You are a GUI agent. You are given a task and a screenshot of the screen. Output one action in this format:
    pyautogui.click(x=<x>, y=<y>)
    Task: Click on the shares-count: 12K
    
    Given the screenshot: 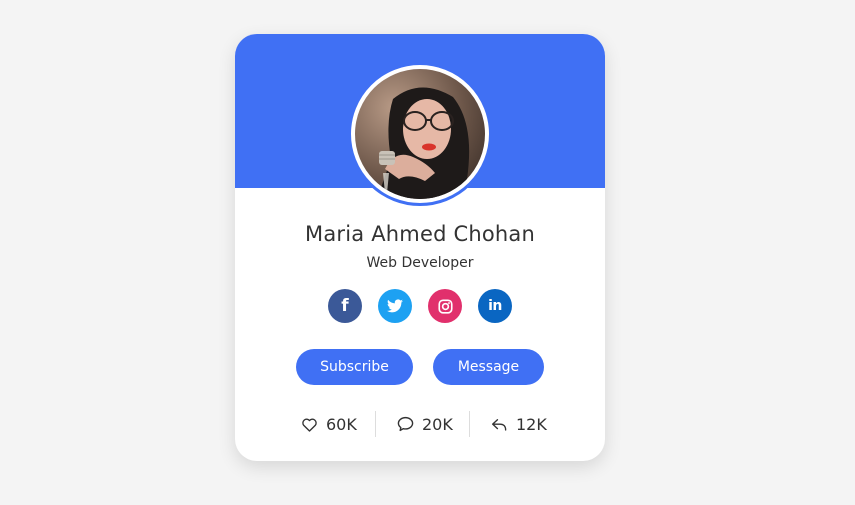 What is the action you would take?
    pyautogui.click(x=531, y=424)
    